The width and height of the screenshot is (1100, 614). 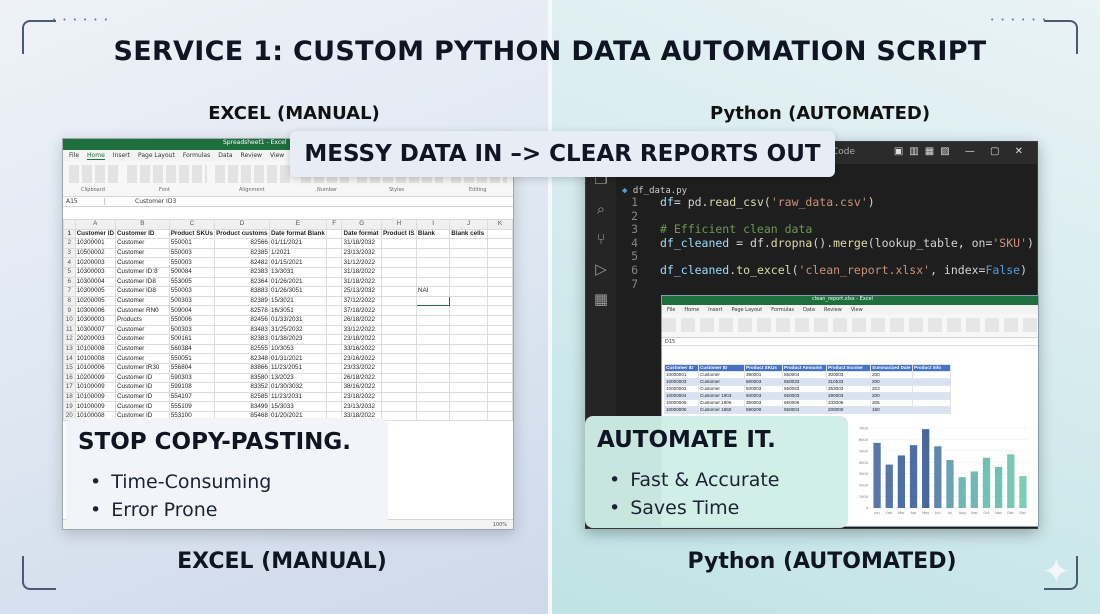 I want to click on cell: 500003, so click(x=763, y=389).